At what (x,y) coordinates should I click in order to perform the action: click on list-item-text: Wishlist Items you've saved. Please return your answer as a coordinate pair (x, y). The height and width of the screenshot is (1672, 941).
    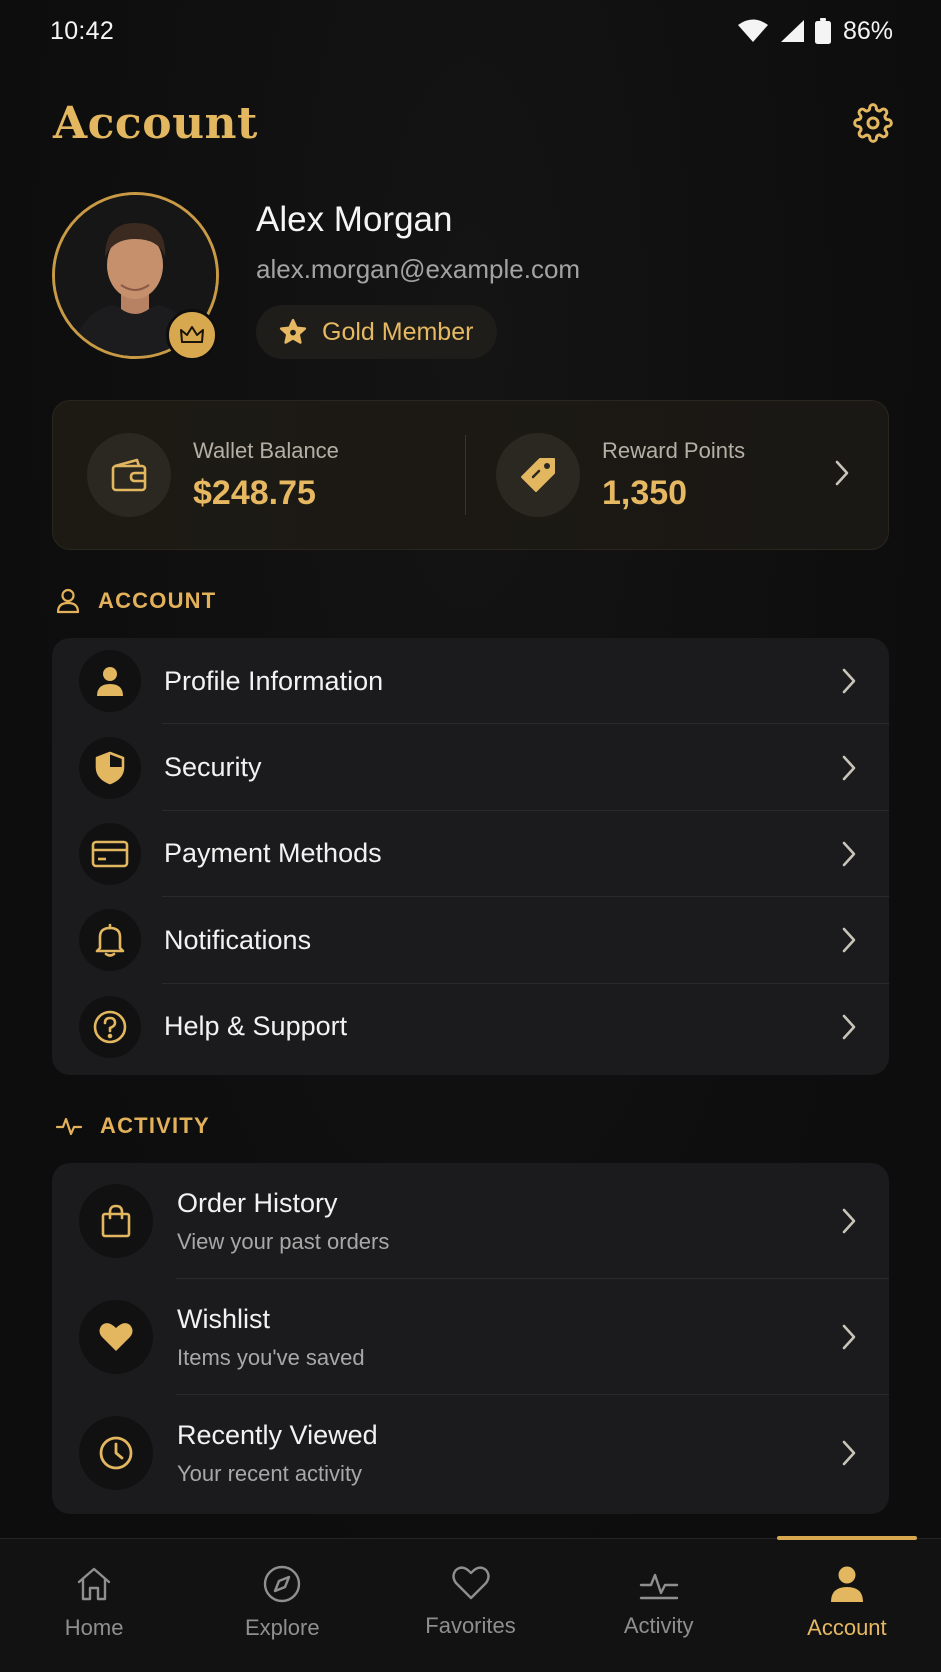
    Looking at the image, I should click on (271, 1337).